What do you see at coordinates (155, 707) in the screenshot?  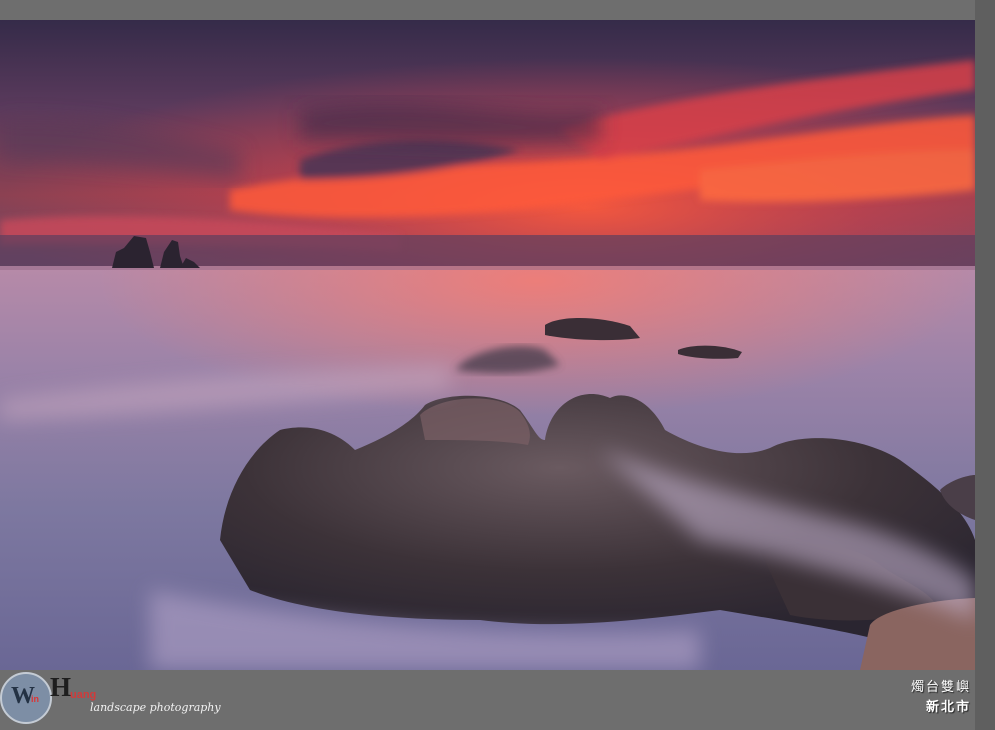 I see `watermark-tagline: landscape photography` at bounding box center [155, 707].